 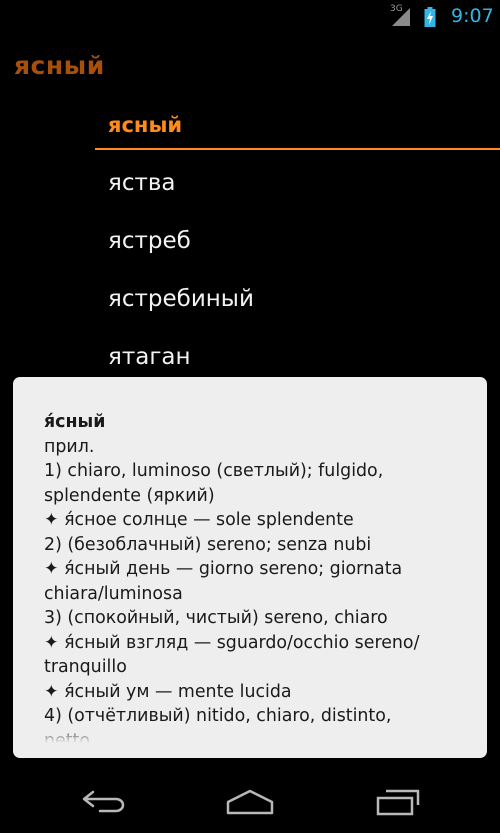 What do you see at coordinates (297, 126) in the screenshot?
I see `word-list-item-selected: ясный` at bounding box center [297, 126].